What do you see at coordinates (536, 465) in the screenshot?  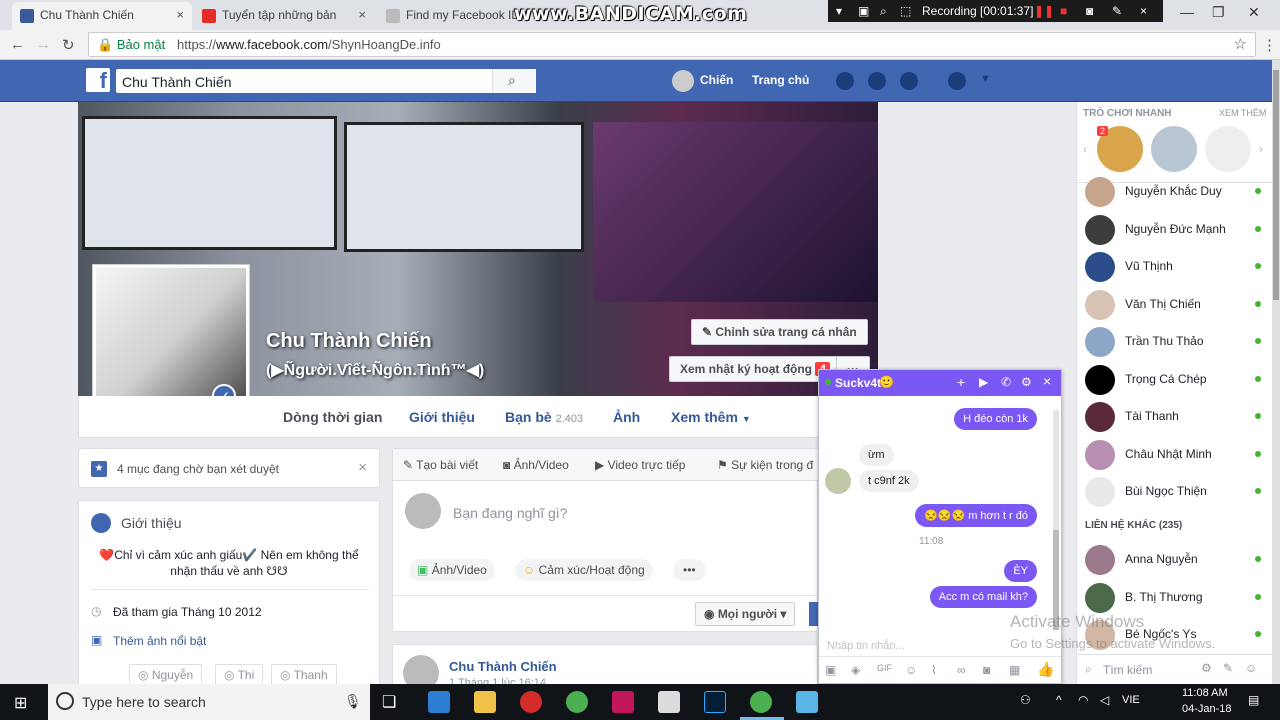 I see `tab-photo-video: ◙ Ảnh/Video` at bounding box center [536, 465].